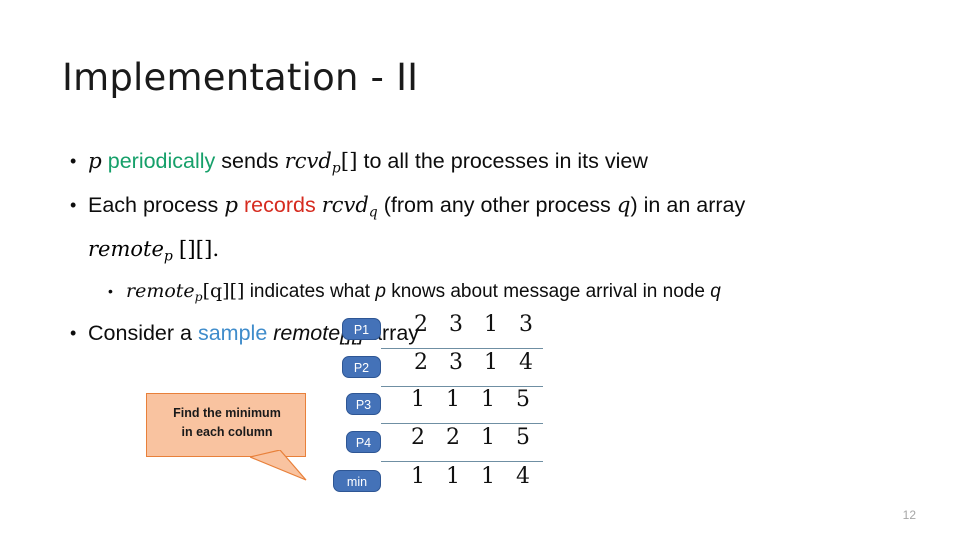 The width and height of the screenshot is (960, 540). What do you see at coordinates (227, 432) in the screenshot?
I see `callout-line-2: in each column` at bounding box center [227, 432].